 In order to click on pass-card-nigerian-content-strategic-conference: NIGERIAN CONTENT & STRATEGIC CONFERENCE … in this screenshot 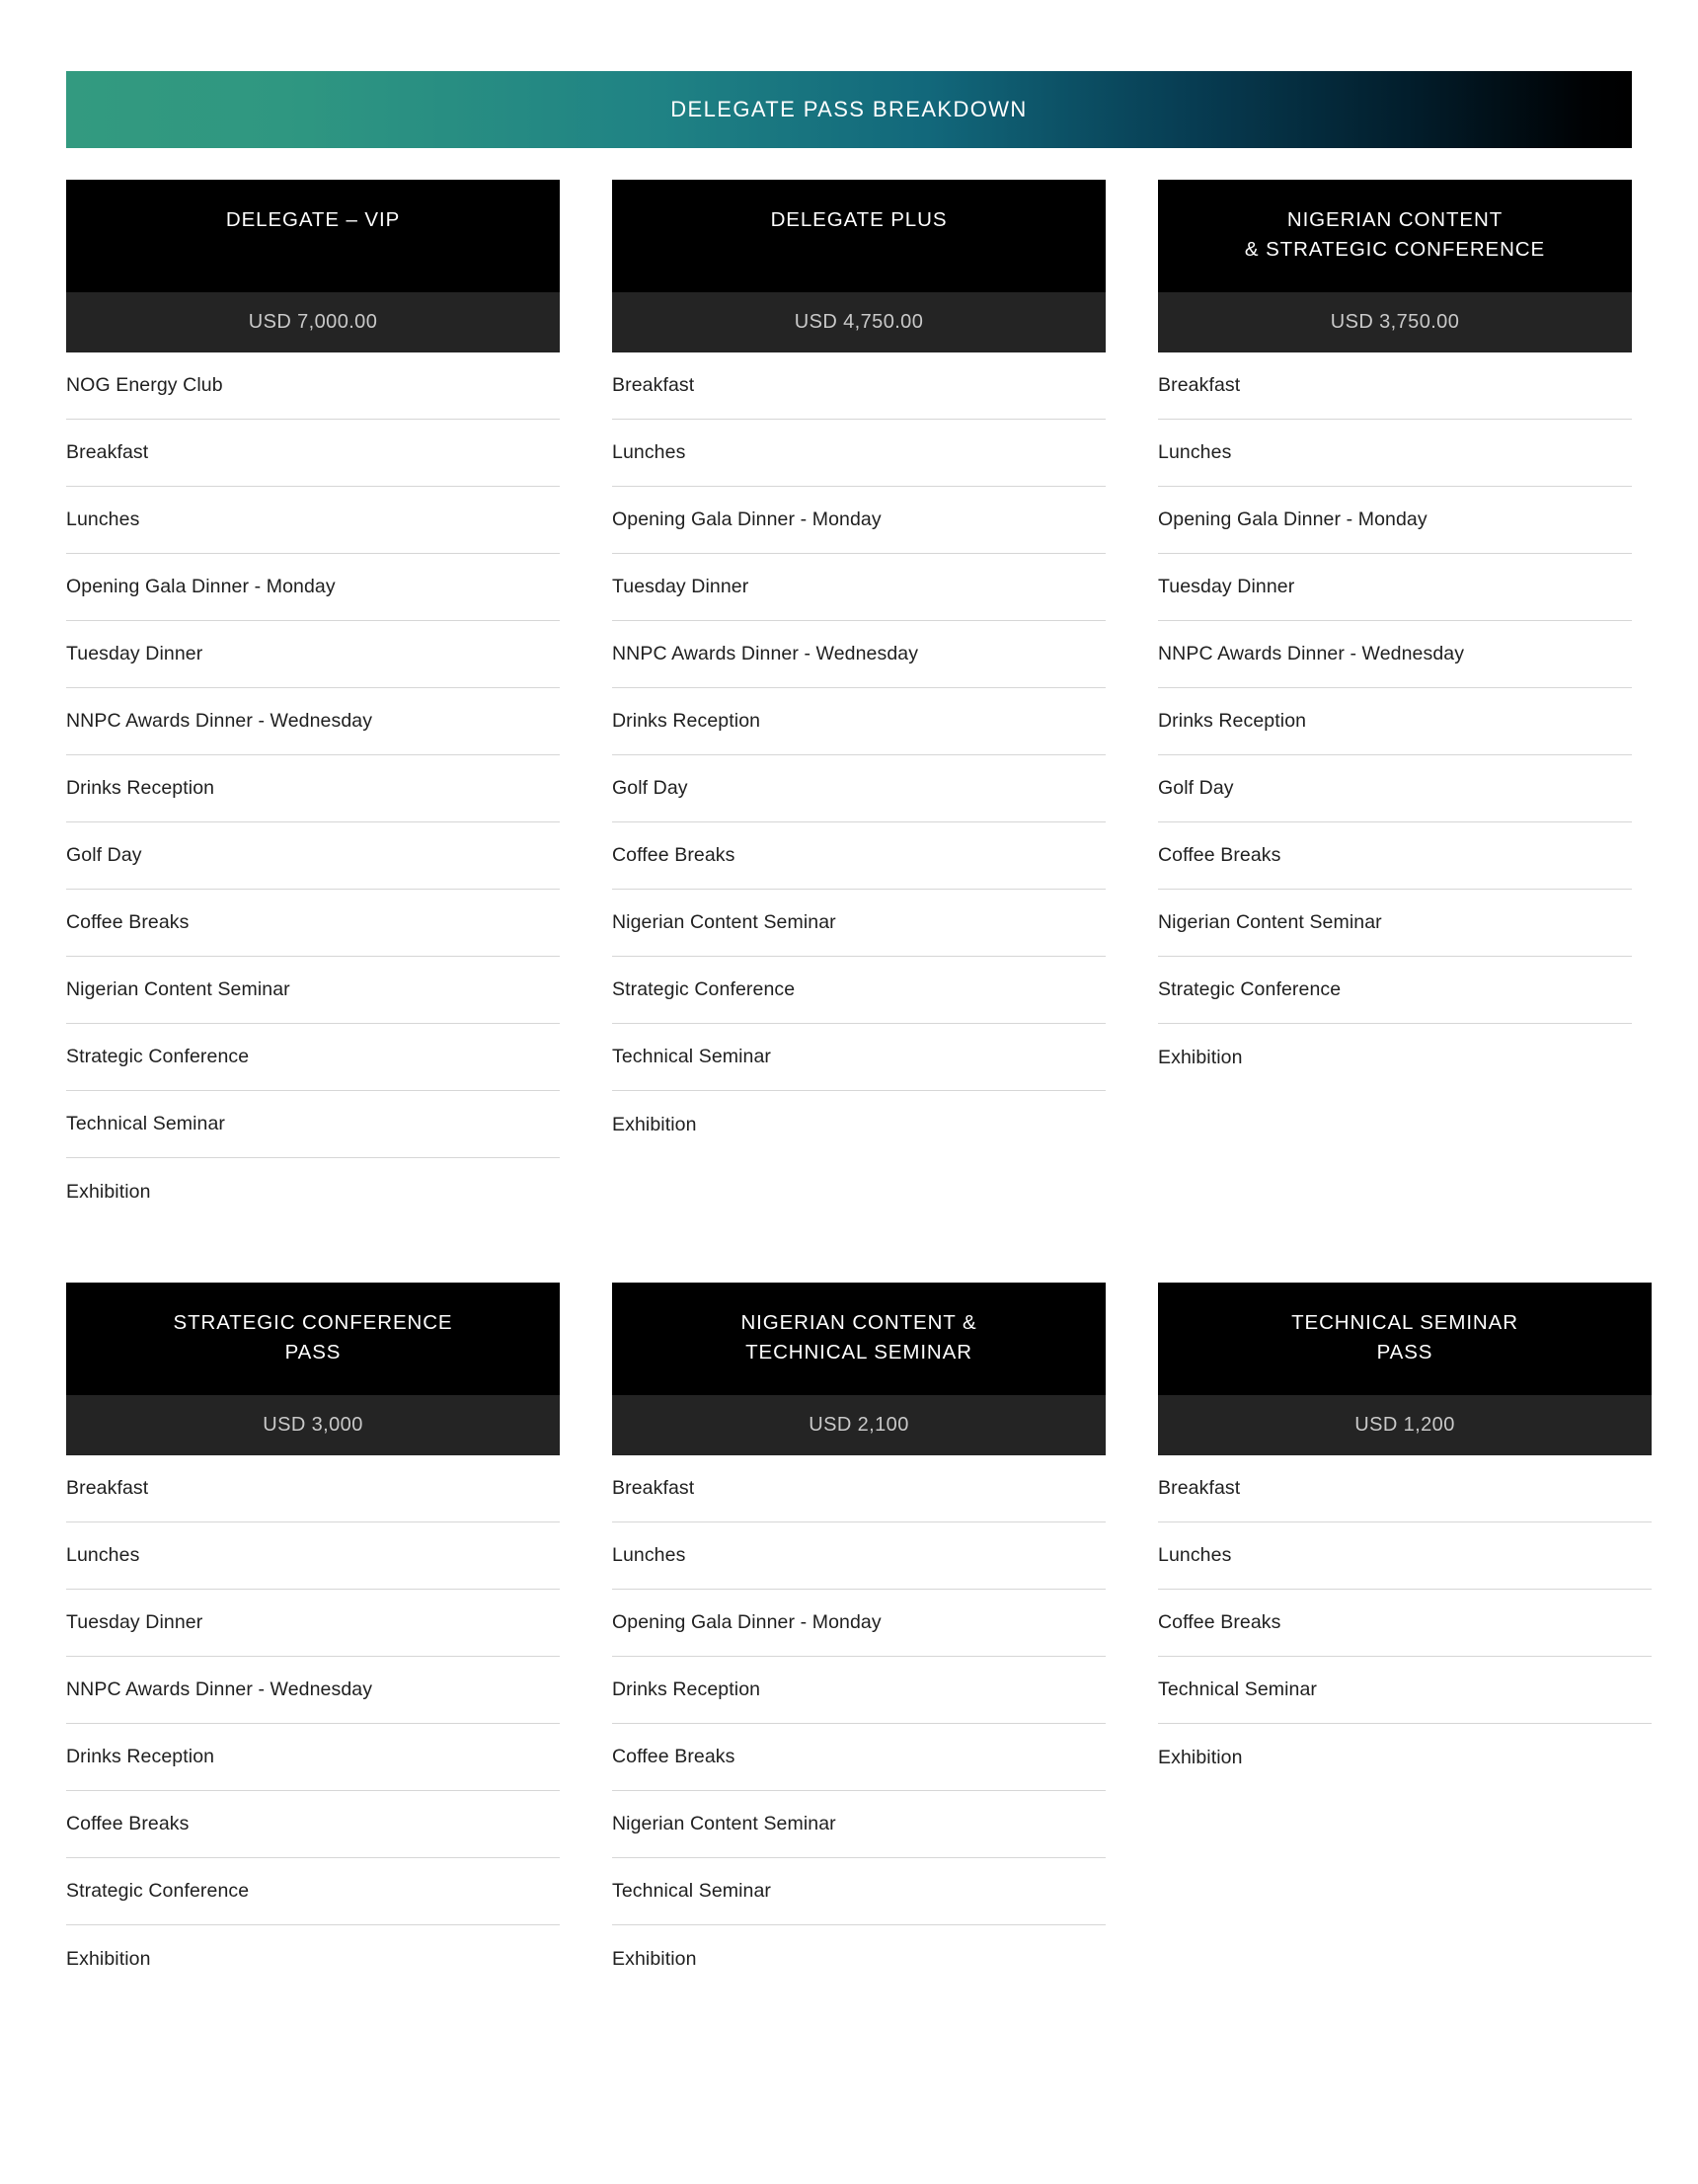, I will do `click(1395, 702)`.